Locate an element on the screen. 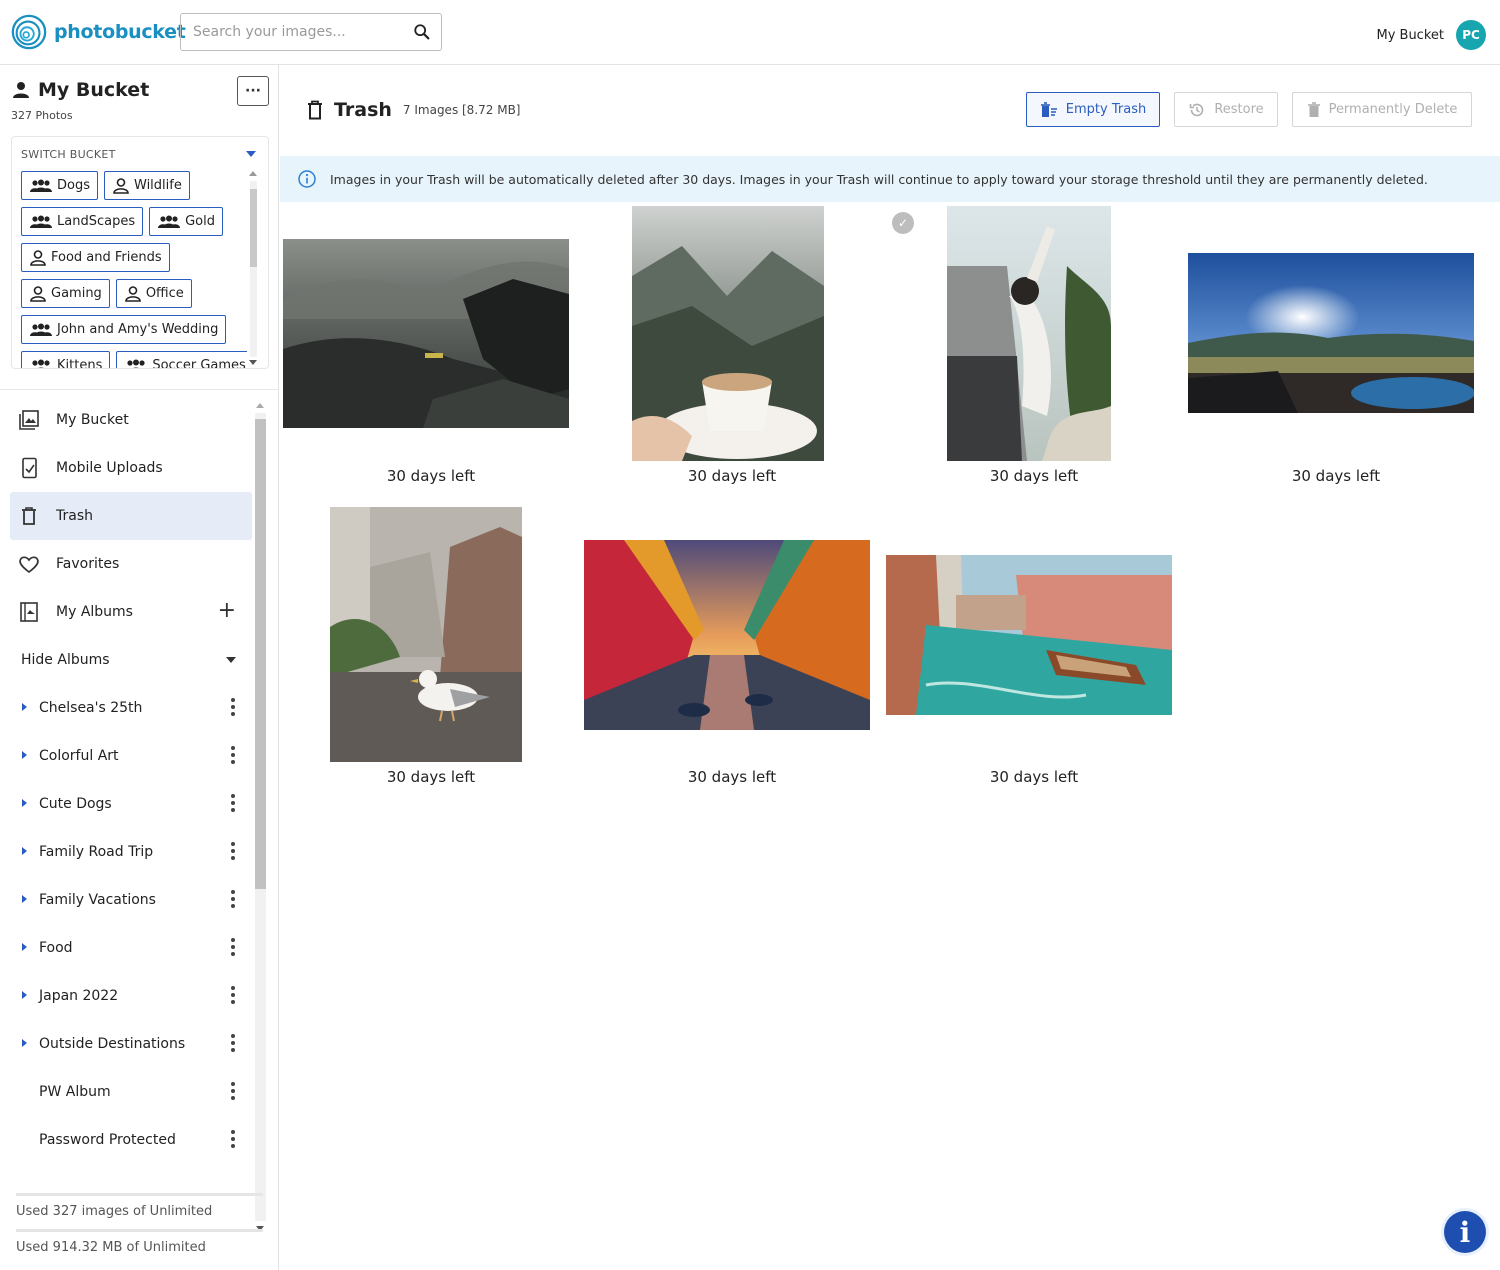 The image size is (1500, 1270). bucket-chip-john-and-amys-wedding: John and Amy's Wedding is located at coordinates (124, 329).